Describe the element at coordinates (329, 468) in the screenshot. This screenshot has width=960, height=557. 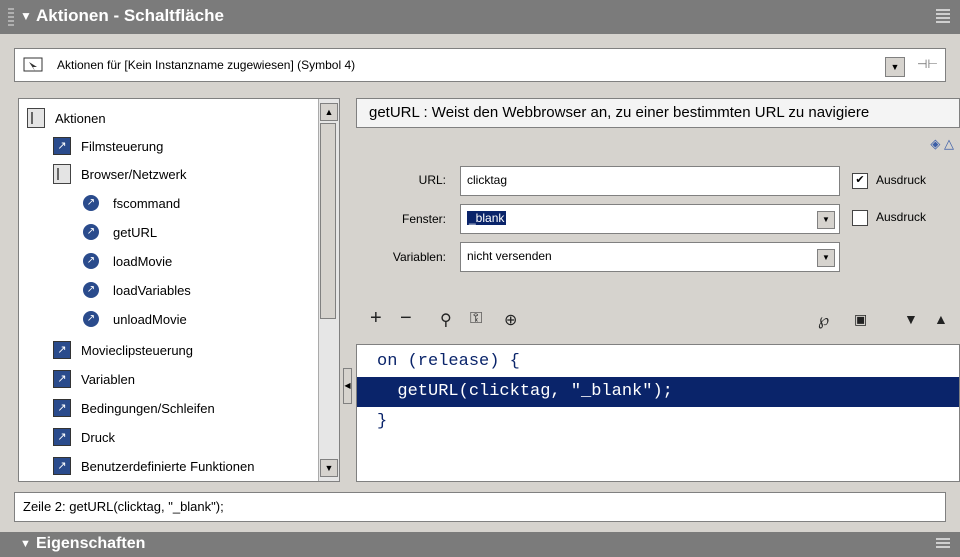
I see `scroll-down-arrow-icon: ▼` at that location.